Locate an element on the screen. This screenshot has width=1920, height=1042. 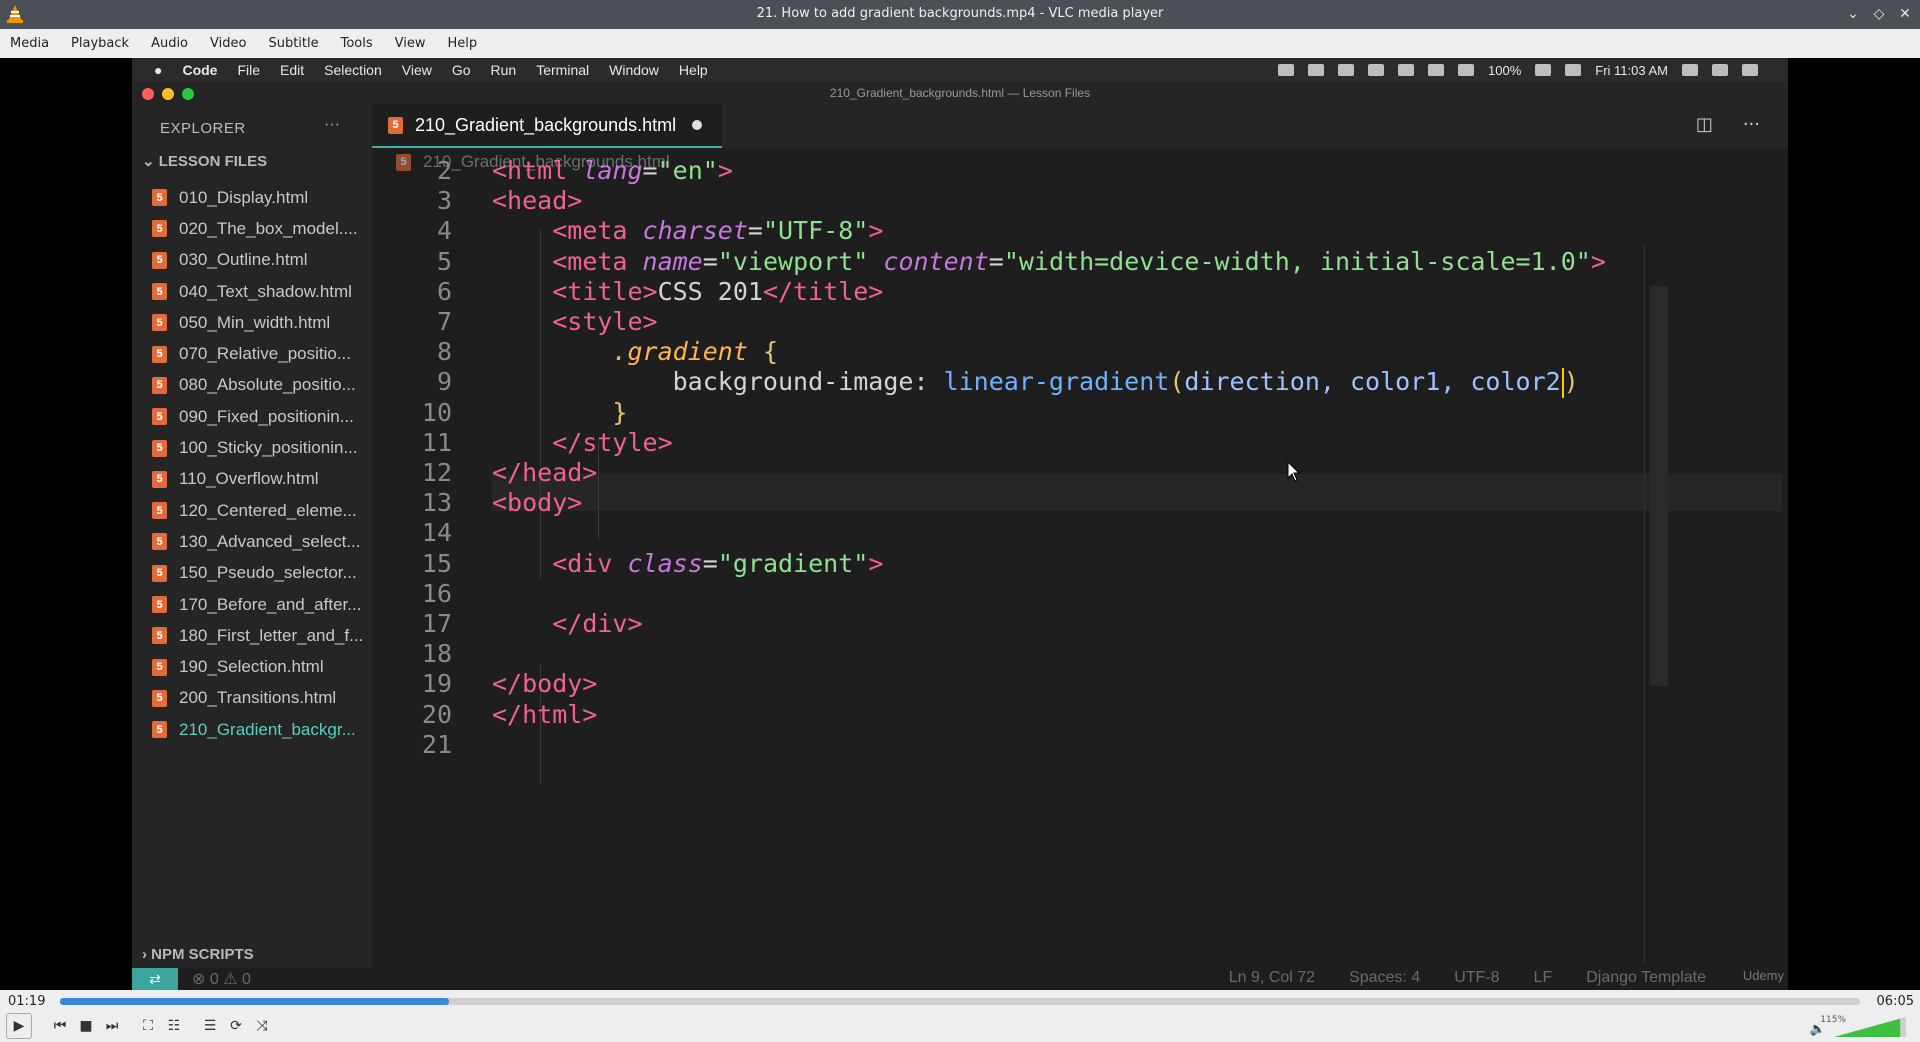
code-token: "UTF-8" is located at coordinates (815, 231).